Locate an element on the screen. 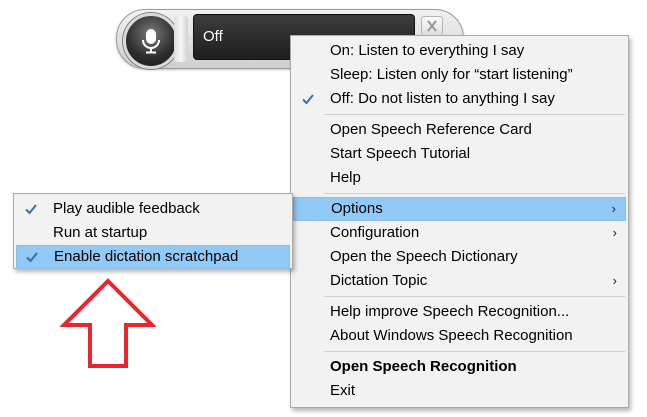  speech-status-text: Off is located at coordinates (213, 36).